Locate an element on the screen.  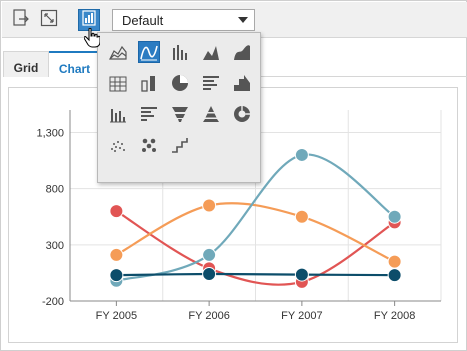
series-dropdown: Default is located at coordinates (183, 20).